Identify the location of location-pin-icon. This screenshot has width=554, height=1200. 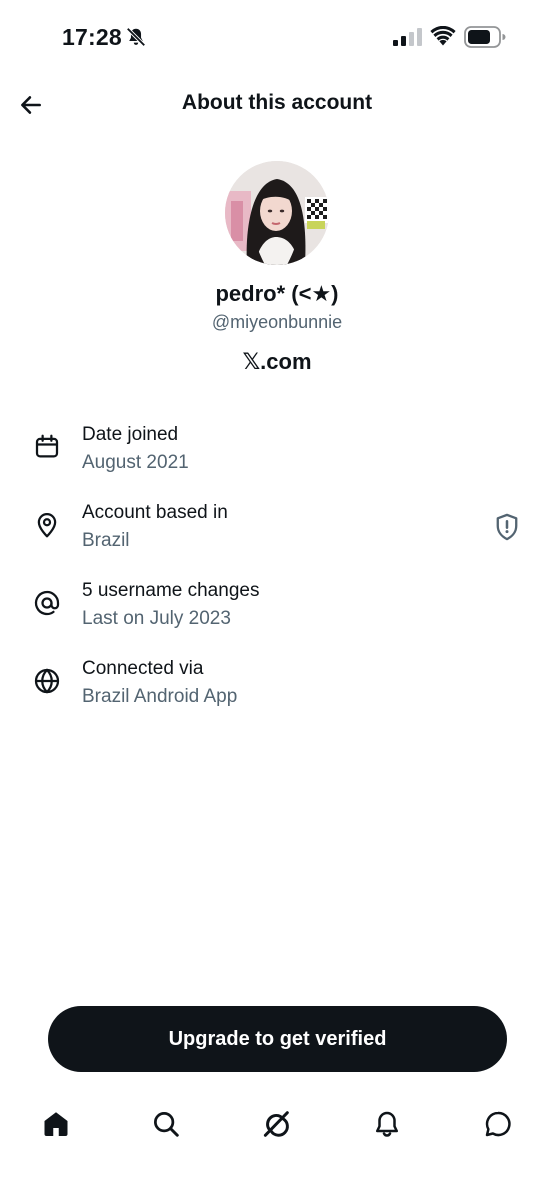
(47, 525).